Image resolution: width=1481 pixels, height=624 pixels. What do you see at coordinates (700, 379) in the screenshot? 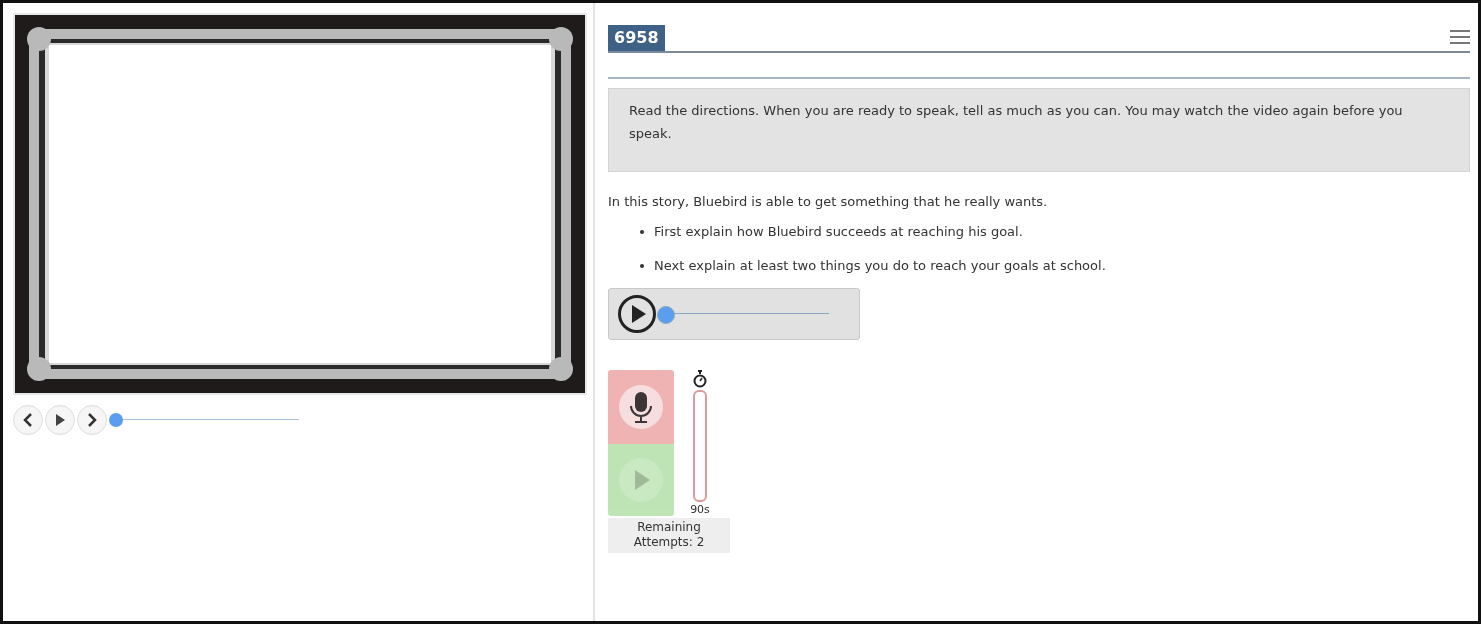
I see `stopwatch-icon` at bounding box center [700, 379].